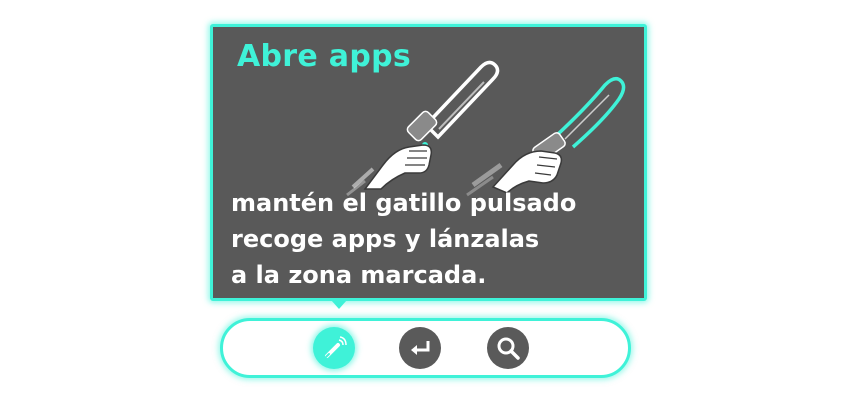 This screenshot has width=860, height=400. I want to click on controller-pointer-icon, so click(336, 347).